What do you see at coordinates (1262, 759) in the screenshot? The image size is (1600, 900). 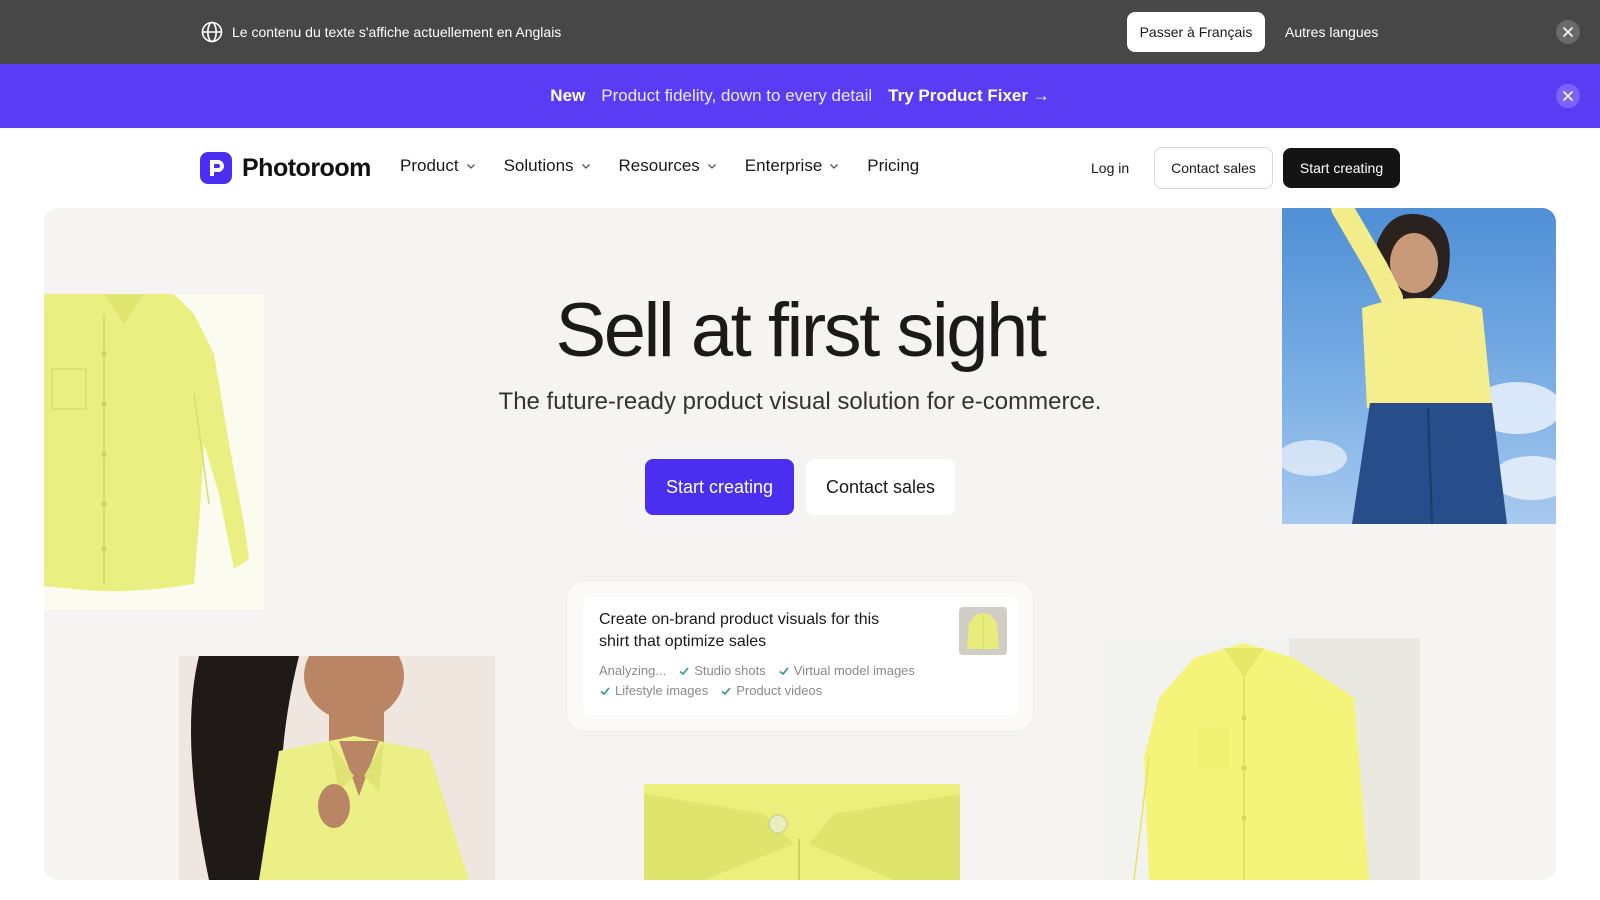 I see `product-image-shirt-mirror` at bounding box center [1262, 759].